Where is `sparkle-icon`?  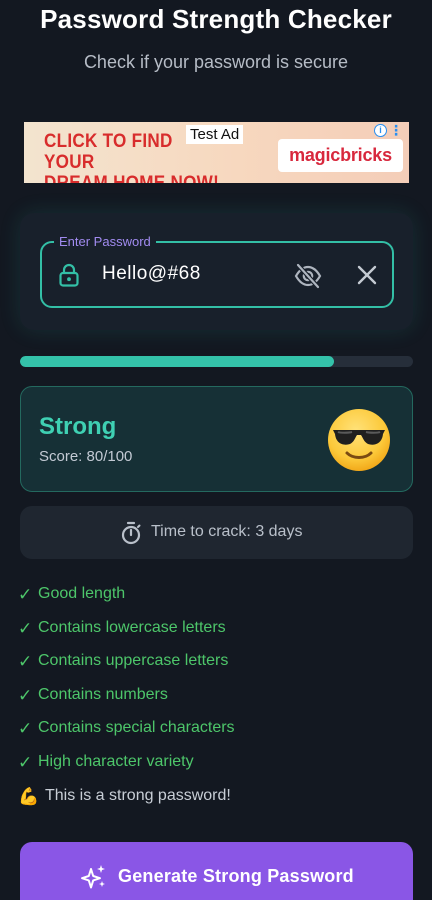
sparkle-icon is located at coordinates (93, 877).